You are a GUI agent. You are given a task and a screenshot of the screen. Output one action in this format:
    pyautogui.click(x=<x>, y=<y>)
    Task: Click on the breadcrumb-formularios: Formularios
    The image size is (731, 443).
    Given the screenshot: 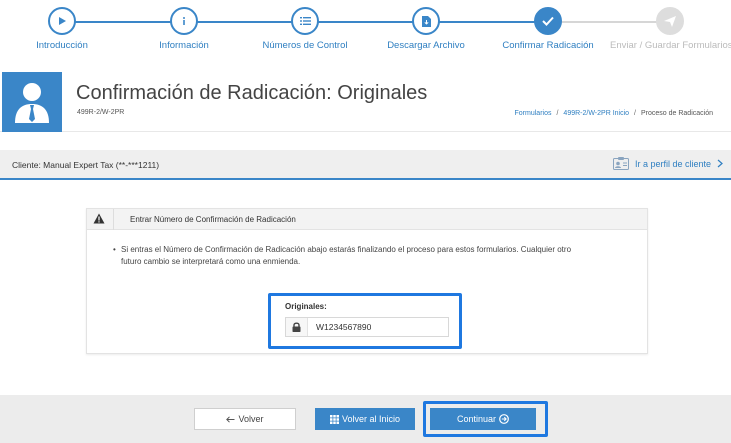 What is the action you would take?
    pyautogui.click(x=533, y=113)
    